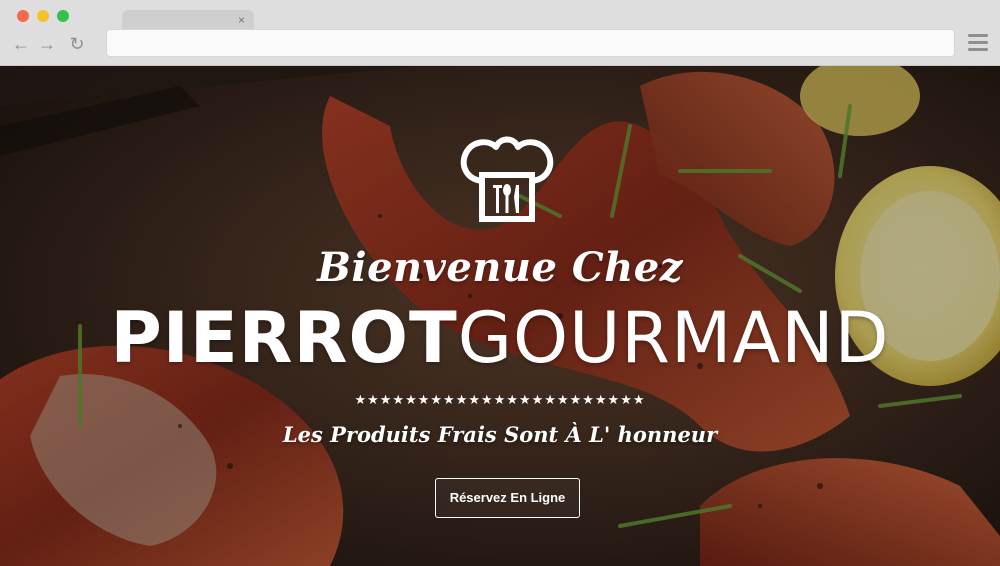  Describe the element at coordinates (500, 434) in the screenshot. I see `tagline: Les Produits Frais Sont À L' honneur` at that location.